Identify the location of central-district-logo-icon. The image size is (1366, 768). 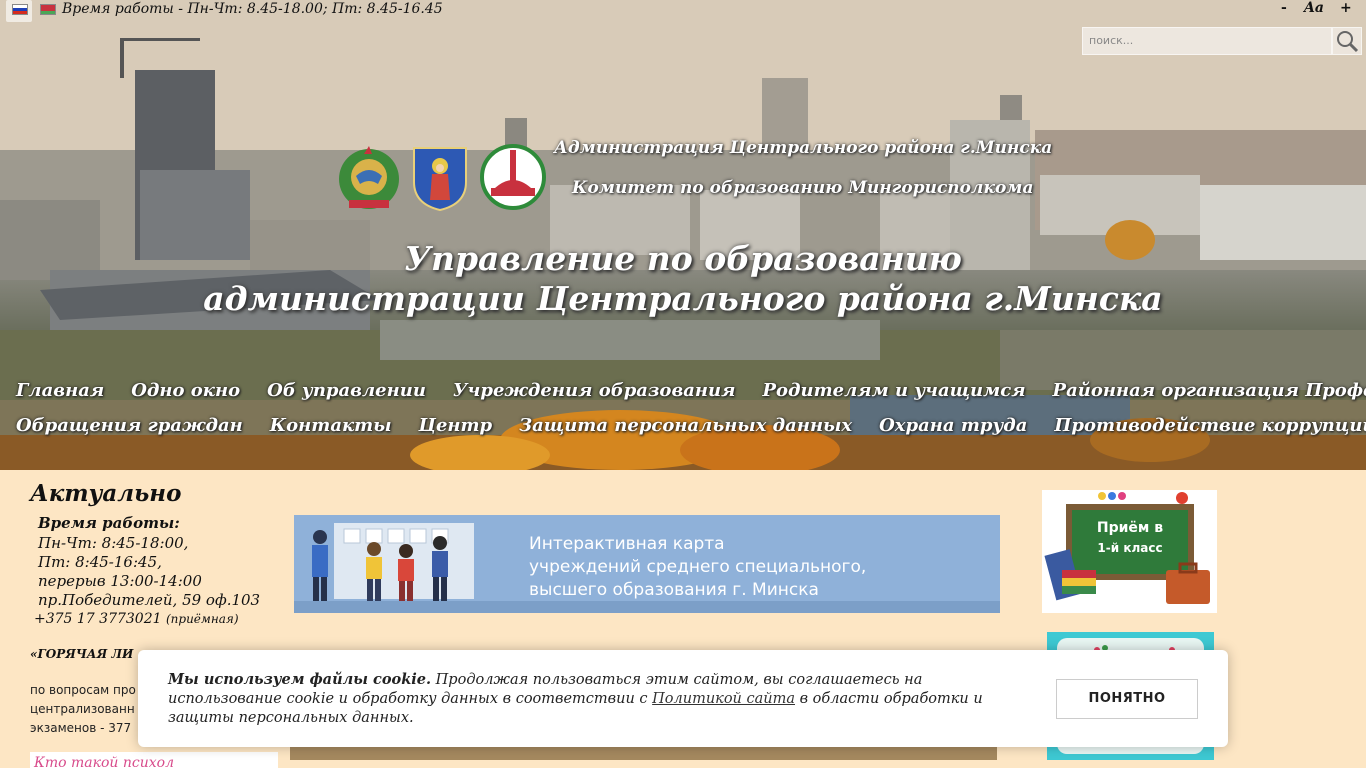
(513, 177).